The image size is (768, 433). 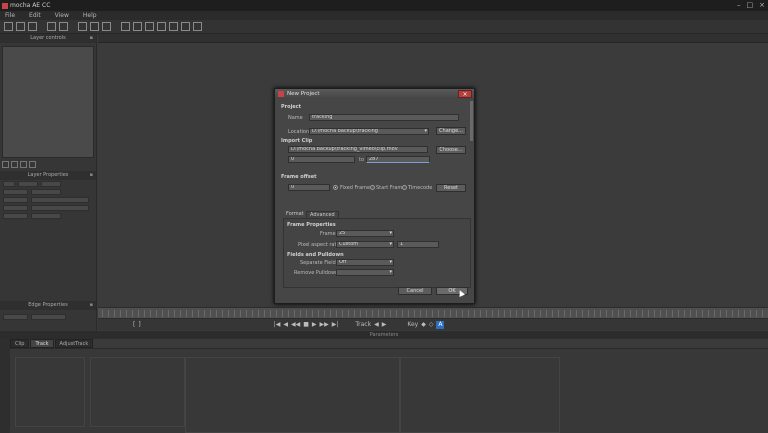 What do you see at coordinates (34, 317) in the screenshot?
I see `edge-width-row` at bounding box center [34, 317].